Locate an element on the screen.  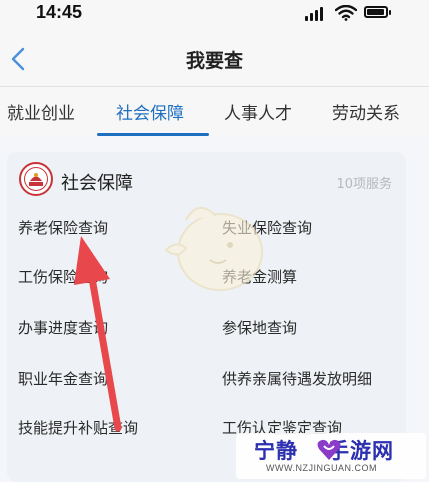
tab-labor-relations: 劳动关系 is located at coordinates (366, 111).